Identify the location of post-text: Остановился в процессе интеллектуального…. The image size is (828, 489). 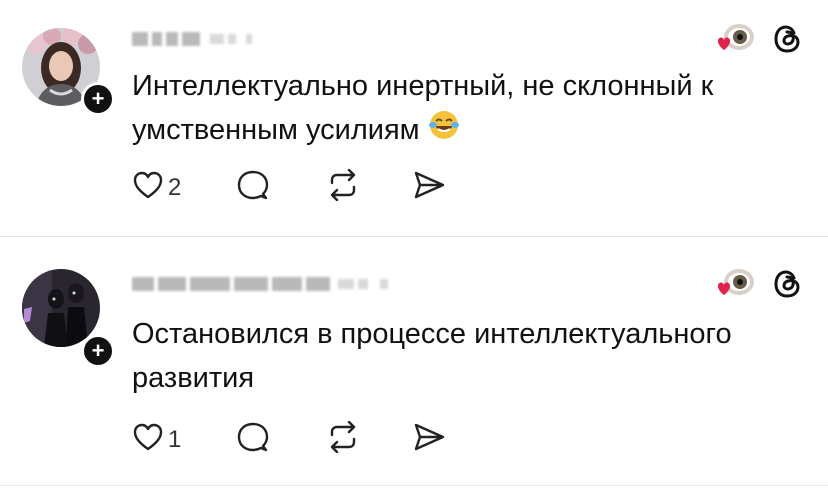
(432, 356).